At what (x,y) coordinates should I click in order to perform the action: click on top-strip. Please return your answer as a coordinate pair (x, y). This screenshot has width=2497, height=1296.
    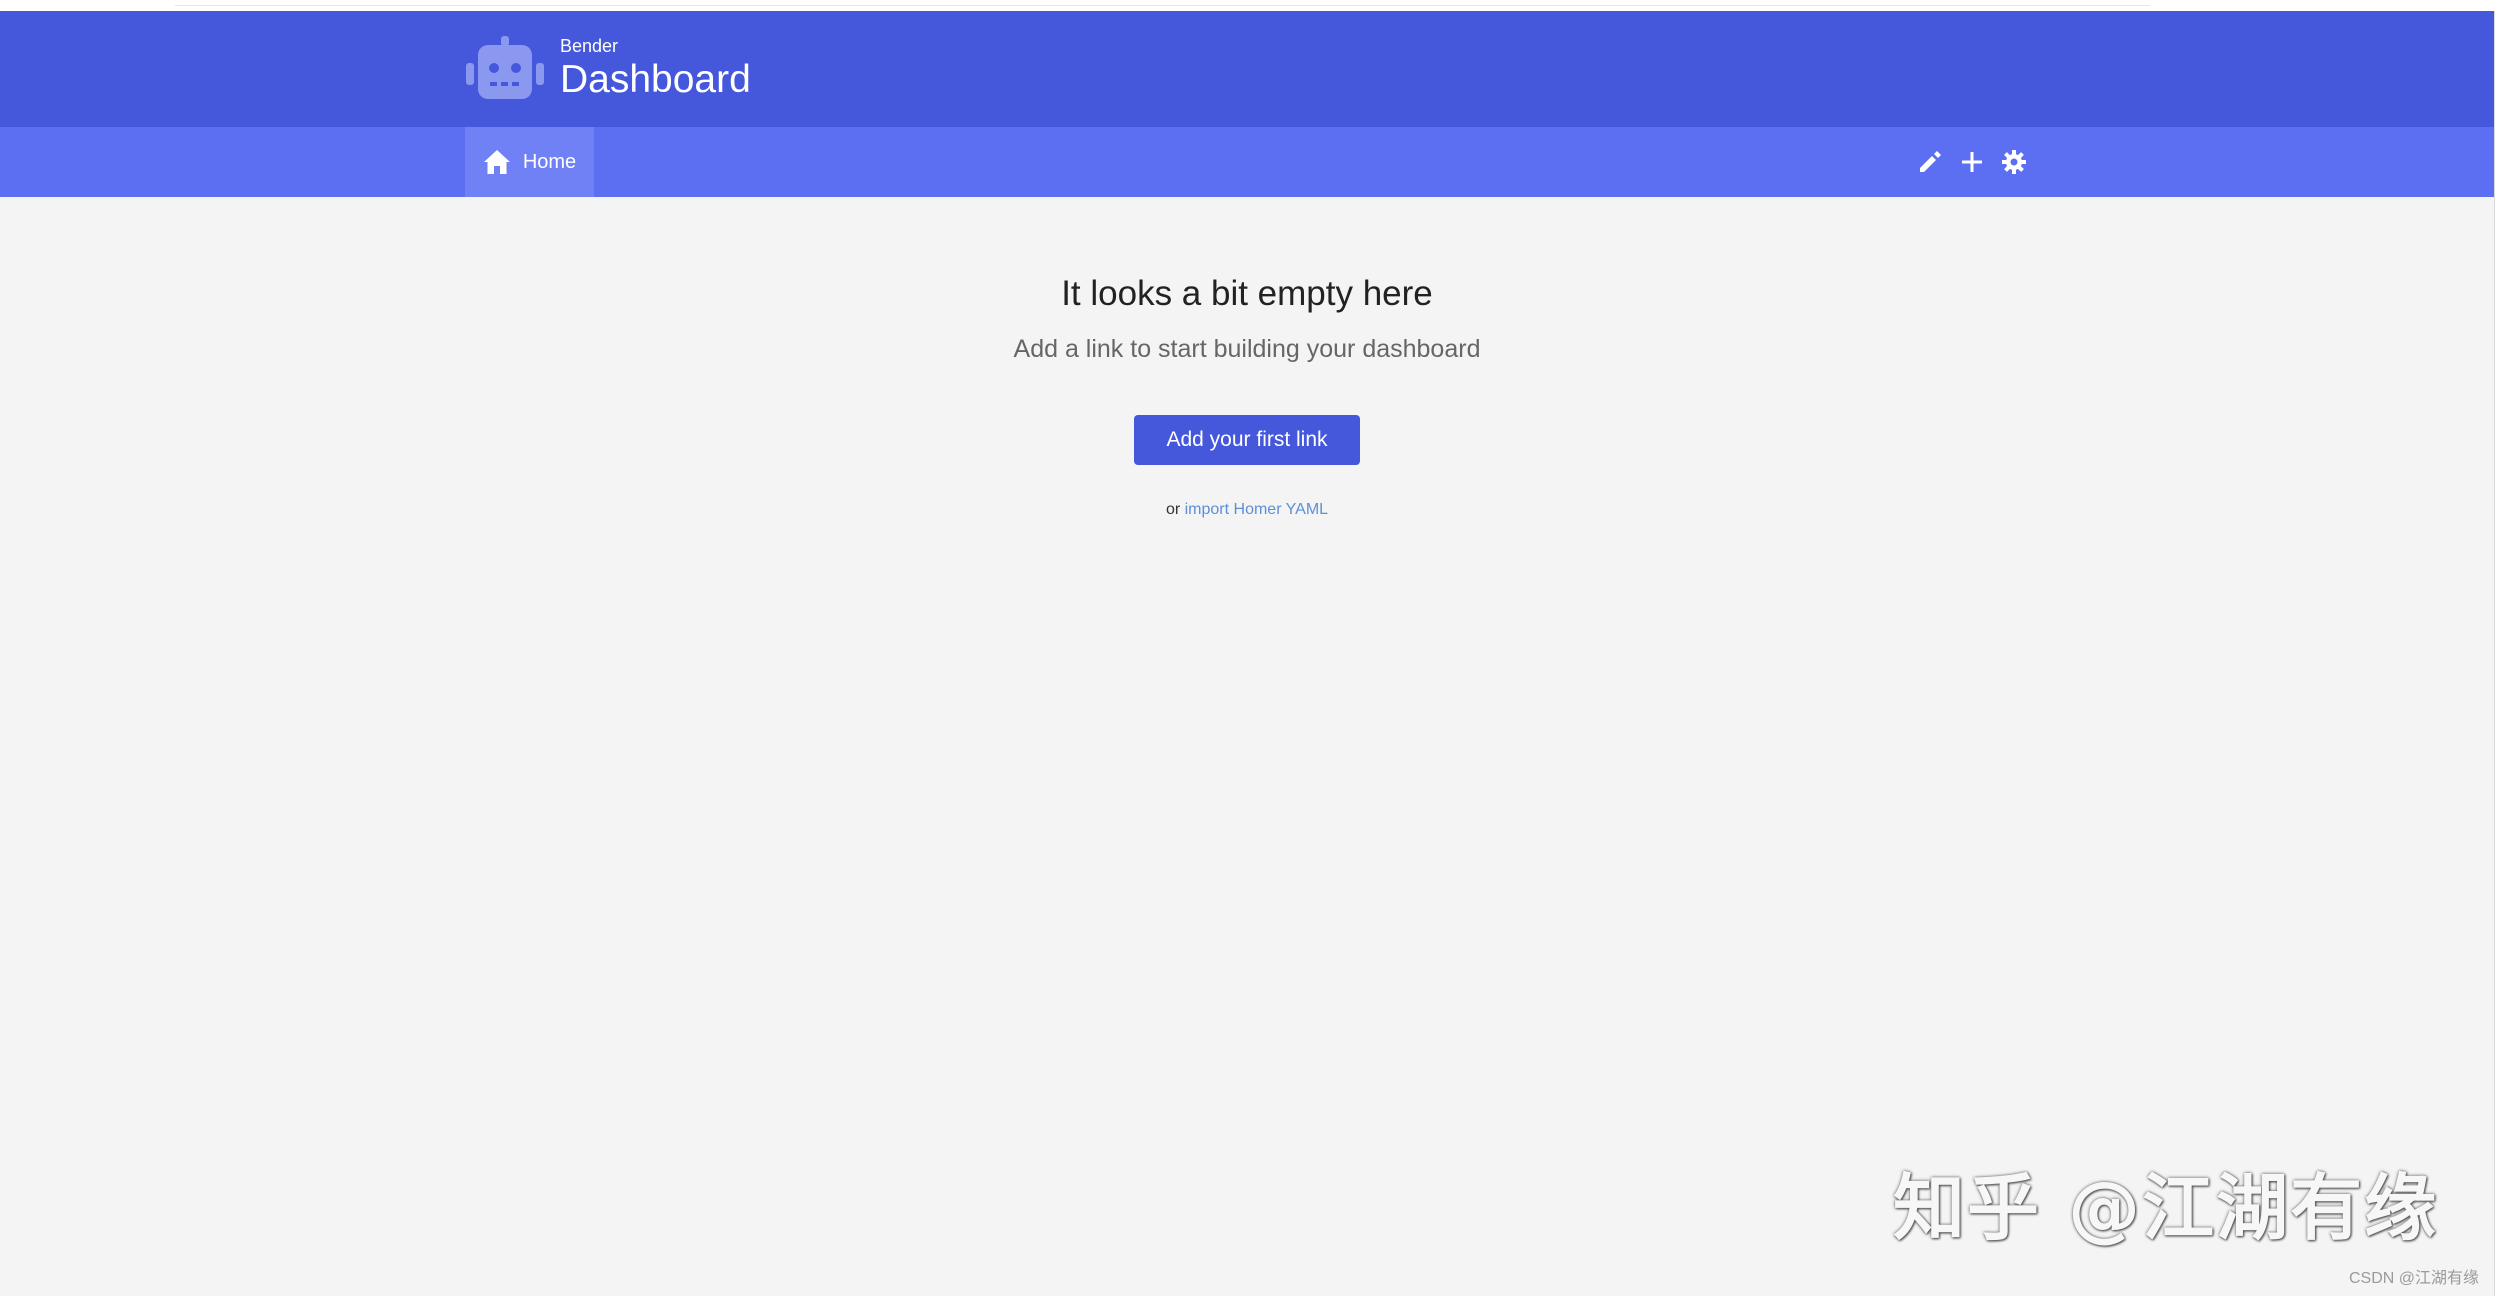
    Looking at the image, I should click on (1248, 5).